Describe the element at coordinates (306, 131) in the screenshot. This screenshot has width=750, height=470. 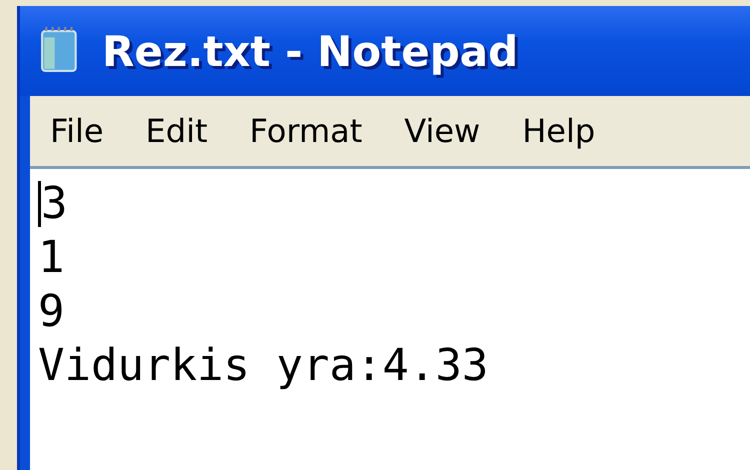
I see `menu-item: Format` at that location.